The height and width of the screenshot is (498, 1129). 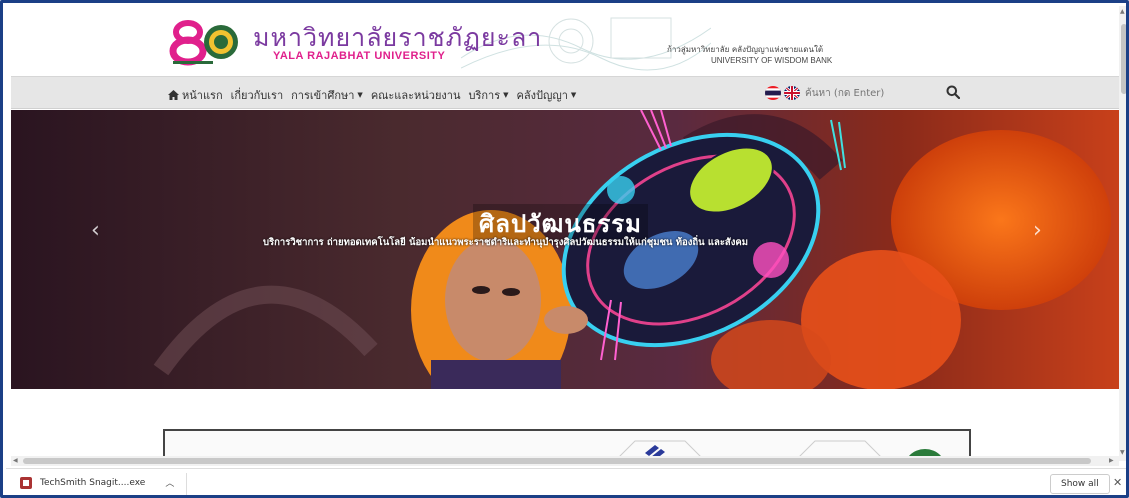 I want to click on nav-item-label: คลังปัญญา, so click(x=542, y=95).